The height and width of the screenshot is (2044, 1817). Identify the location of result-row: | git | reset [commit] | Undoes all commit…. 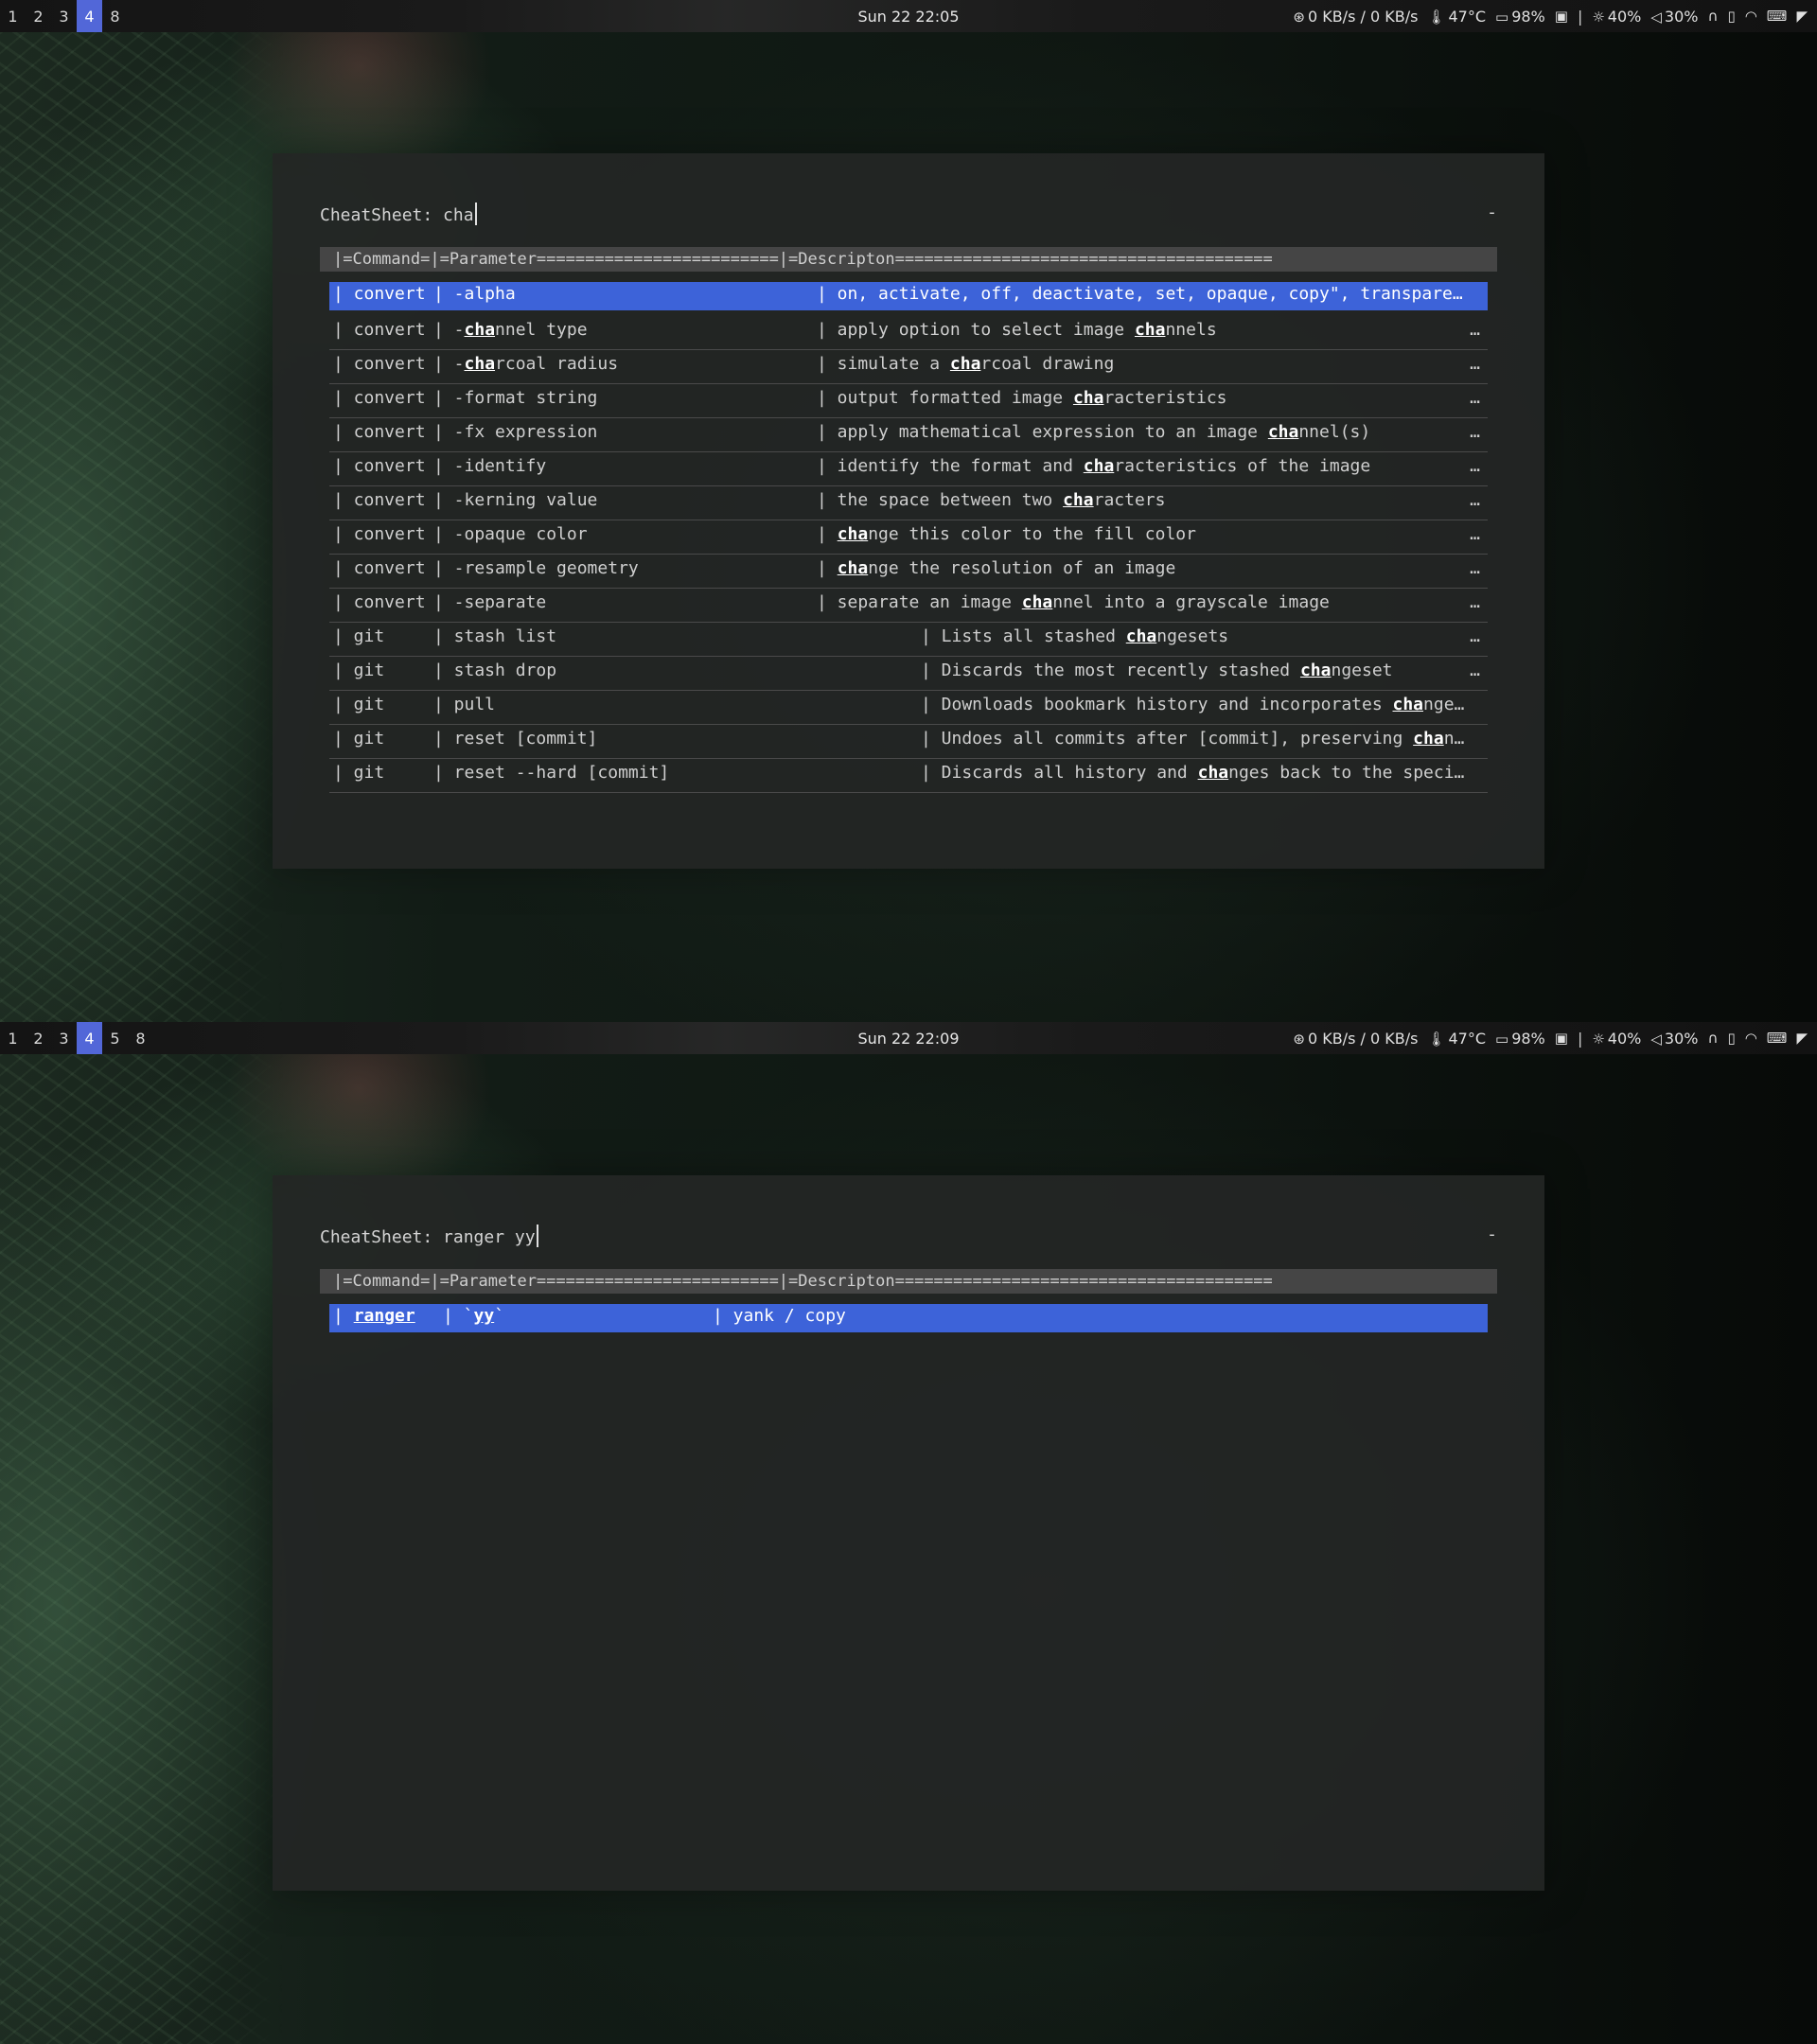
(908, 742).